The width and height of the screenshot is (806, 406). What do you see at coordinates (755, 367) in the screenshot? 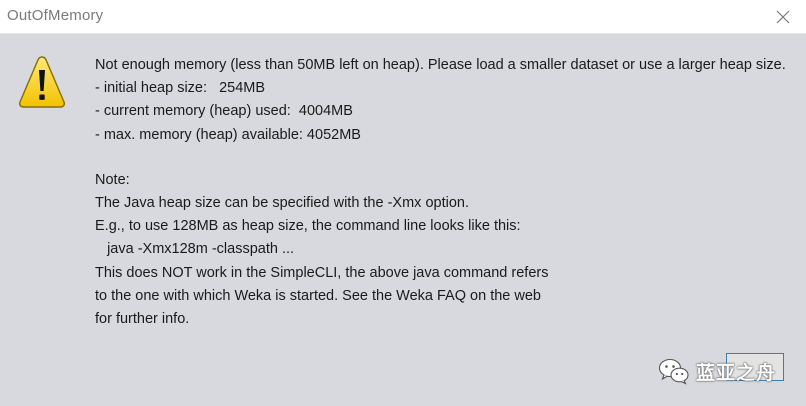
I see `ok-button` at bounding box center [755, 367].